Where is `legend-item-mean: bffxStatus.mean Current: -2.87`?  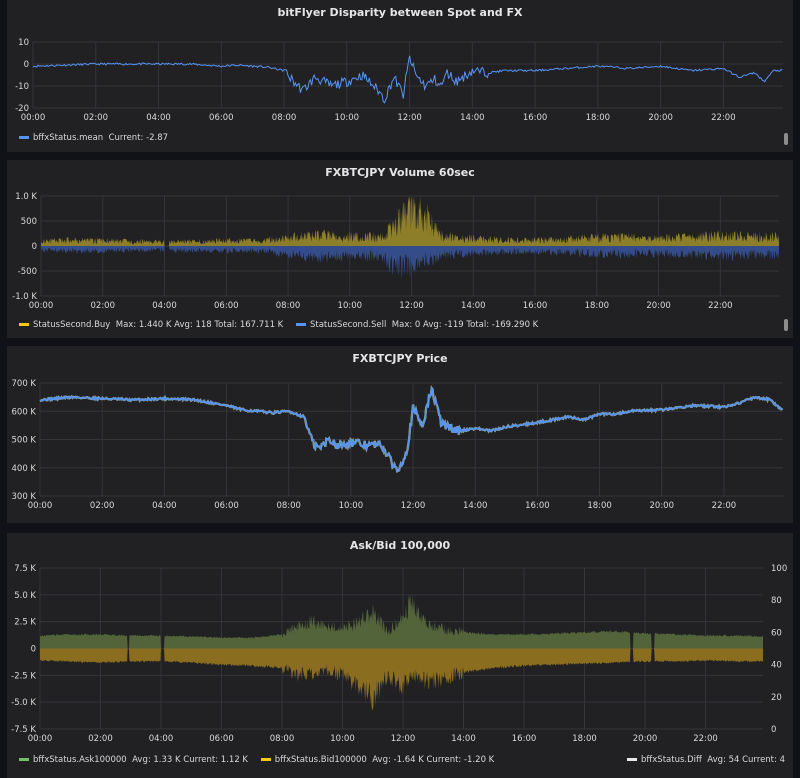
legend-item-mean: bffxStatus.mean Current: -2.87 is located at coordinates (93, 138).